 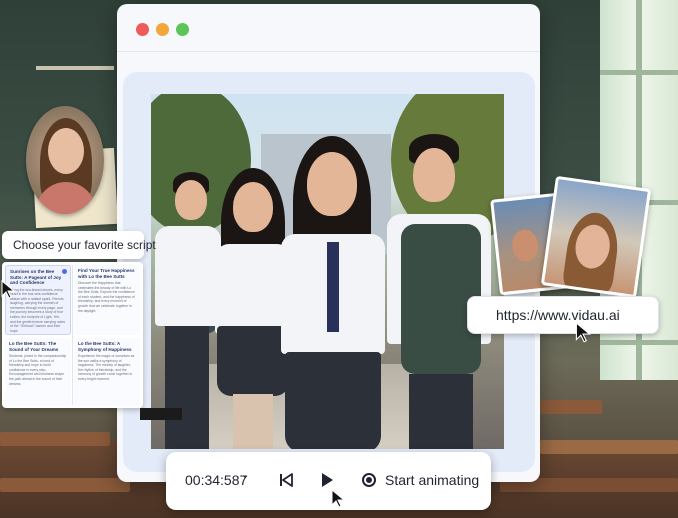 What do you see at coordinates (75, 68) in the screenshot?
I see `chalk-rail` at bounding box center [75, 68].